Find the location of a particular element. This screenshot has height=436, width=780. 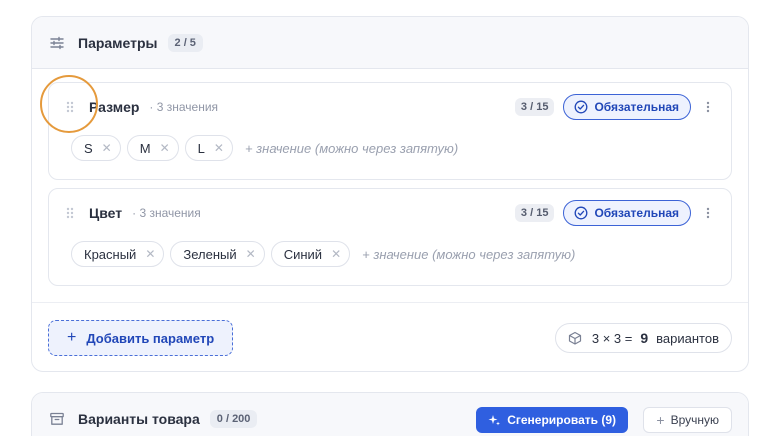

generate-button: Сгенерировать (9) is located at coordinates (552, 420).